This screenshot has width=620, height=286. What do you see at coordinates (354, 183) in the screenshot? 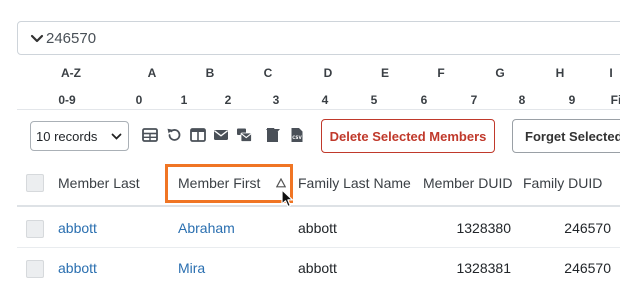
I see `column-header-family-last-name: Family Last Name` at bounding box center [354, 183].